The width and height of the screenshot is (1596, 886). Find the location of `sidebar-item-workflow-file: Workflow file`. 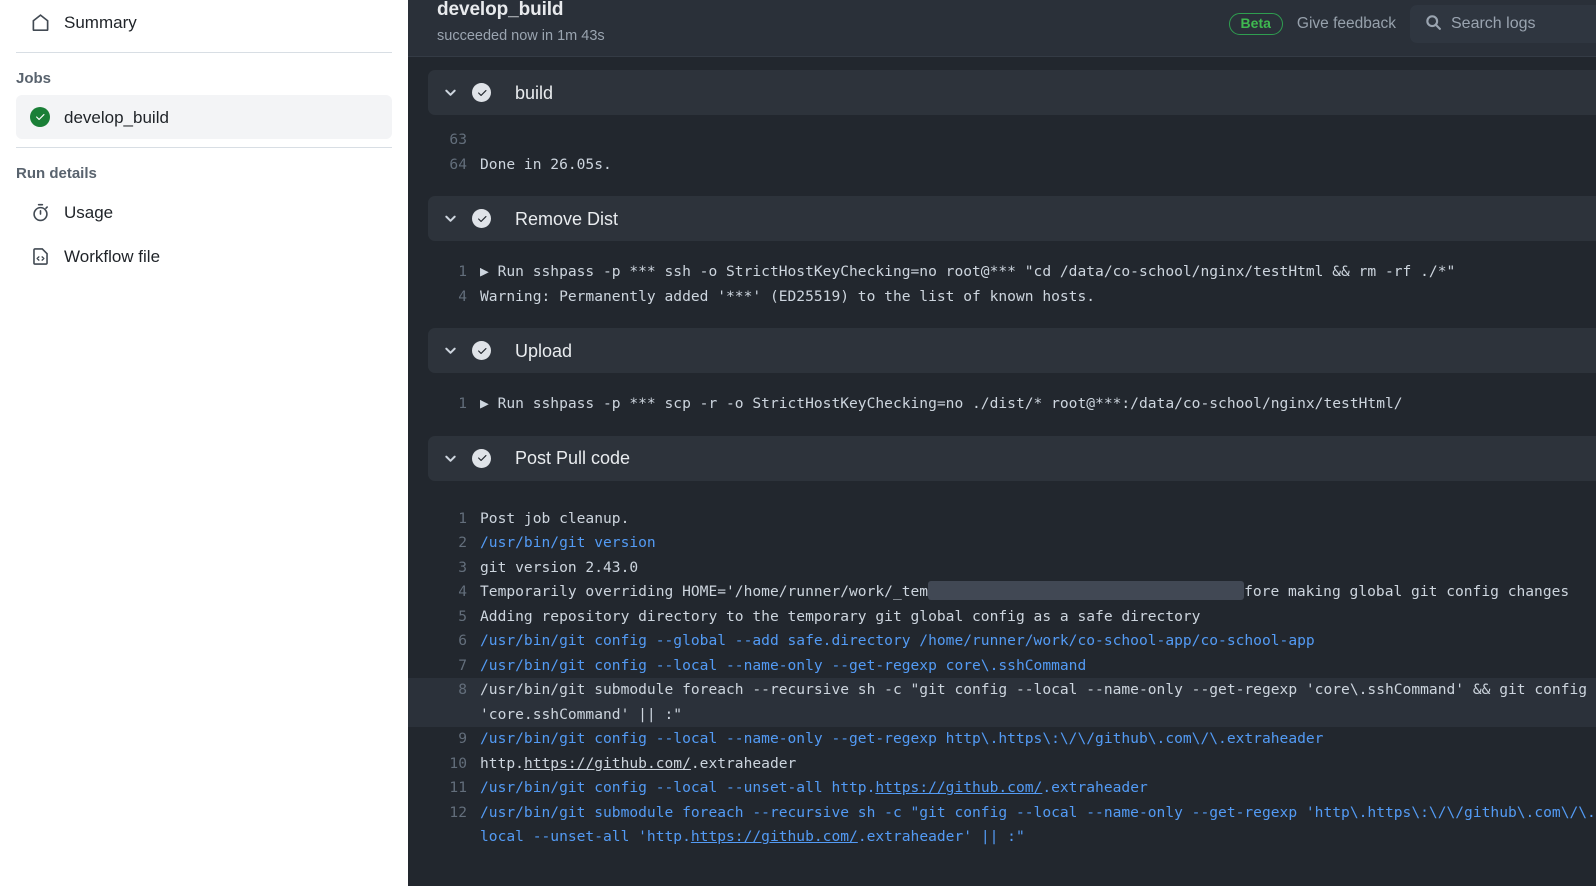

sidebar-item-workflow-file: Workflow file is located at coordinates (204, 256).